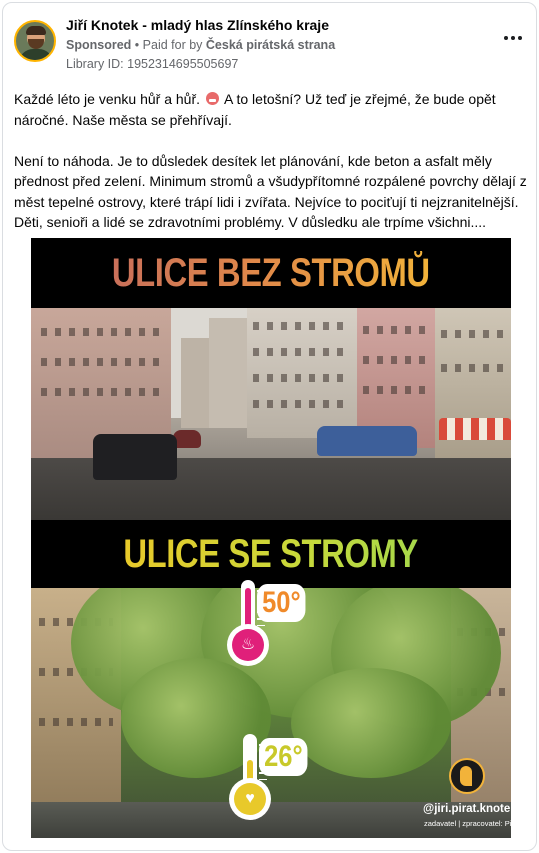  What do you see at coordinates (250, 798) in the screenshot?
I see `heart-icon: ♥` at bounding box center [250, 798].